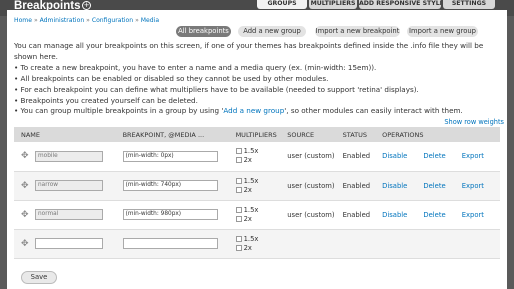 The height and width of the screenshot is (289, 514). Describe the element at coordinates (86, 5) in the screenshot. I see `add-circle-icon: +` at that location.